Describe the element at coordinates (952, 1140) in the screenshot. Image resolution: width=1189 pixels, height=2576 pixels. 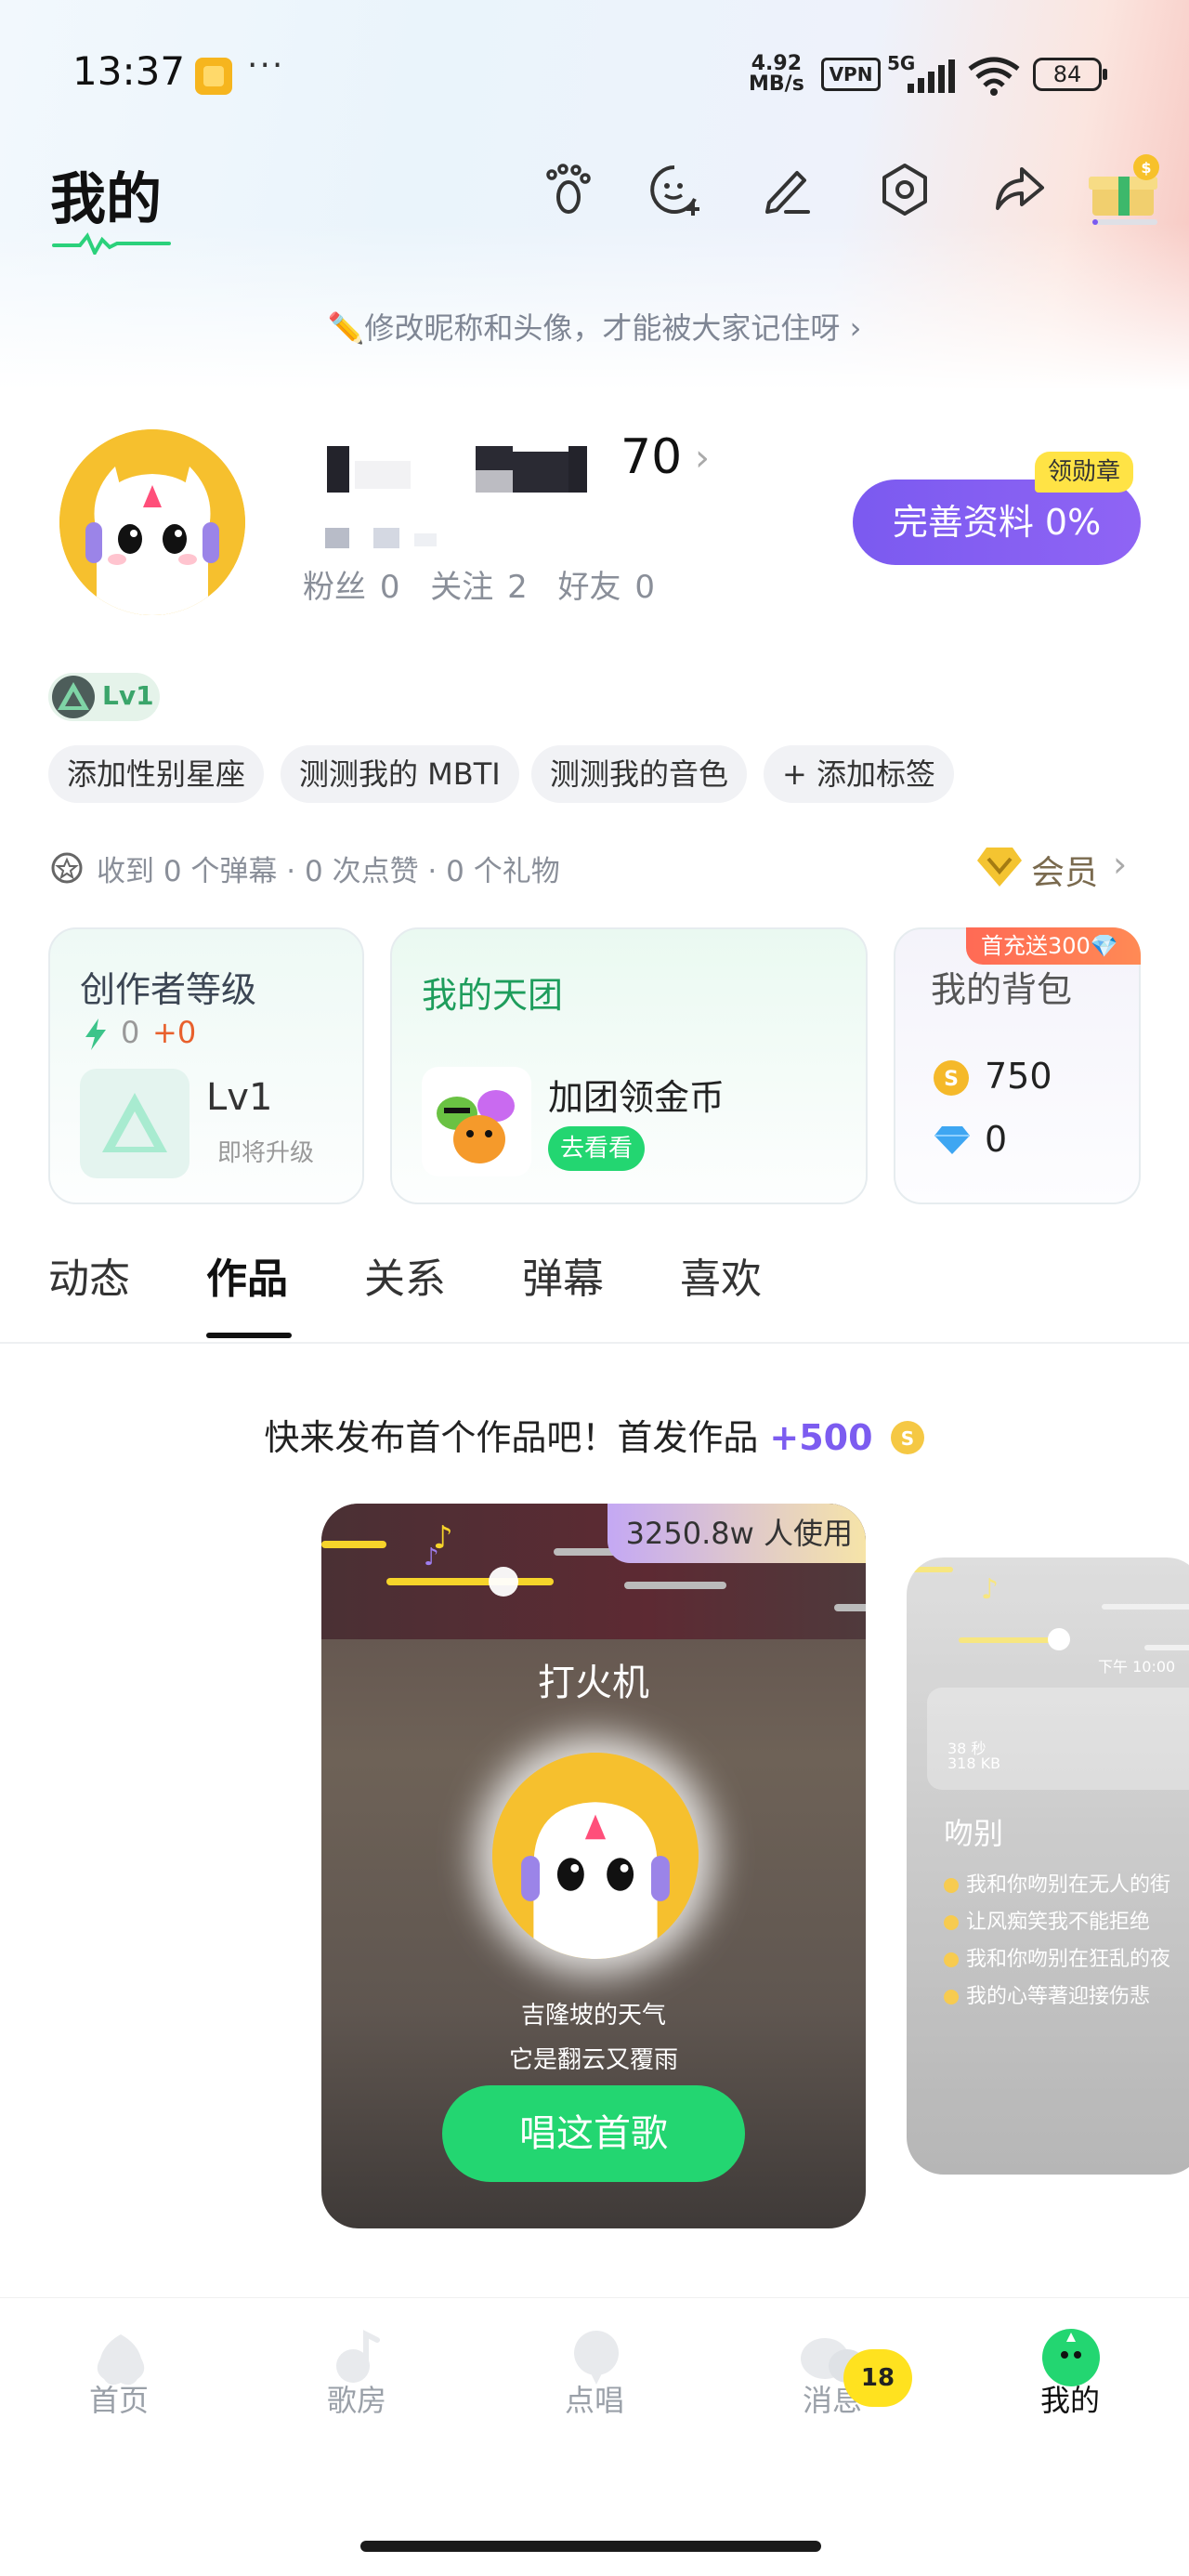
I see `diamond-icon` at that location.